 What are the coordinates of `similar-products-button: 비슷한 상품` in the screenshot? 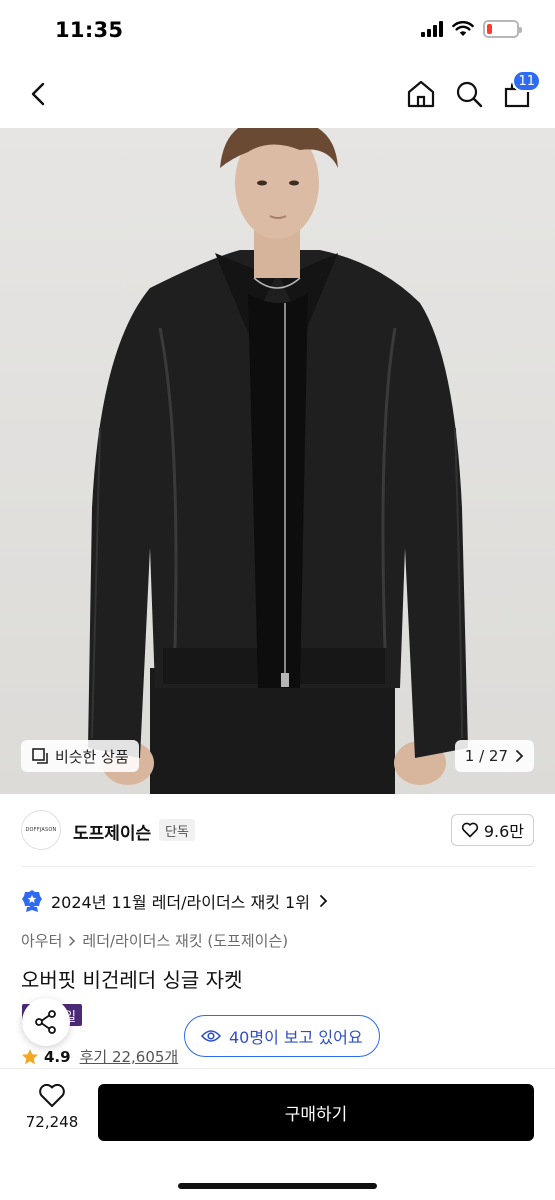 It's located at (80, 756).